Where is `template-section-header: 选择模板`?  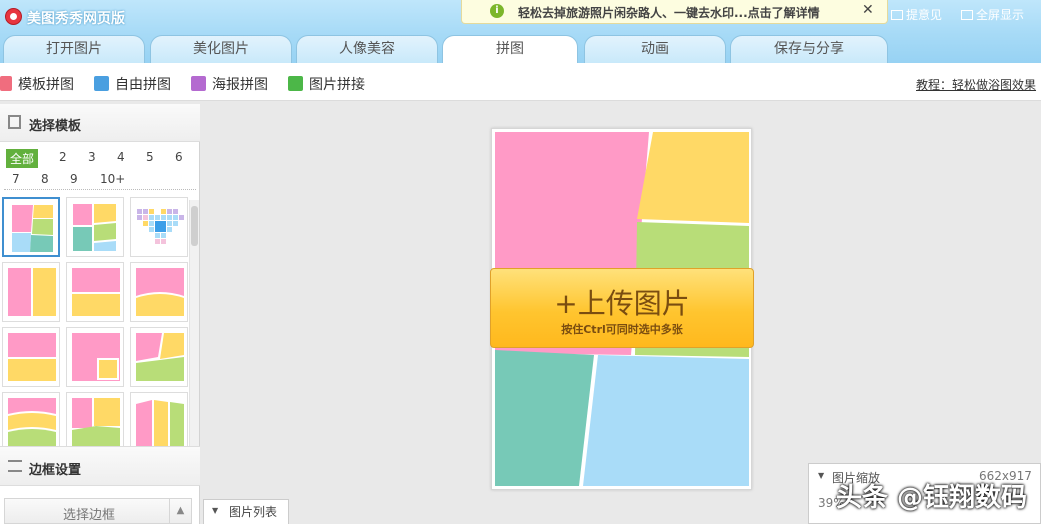
template-section-header: 选择模板 is located at coordinates (100, 123).